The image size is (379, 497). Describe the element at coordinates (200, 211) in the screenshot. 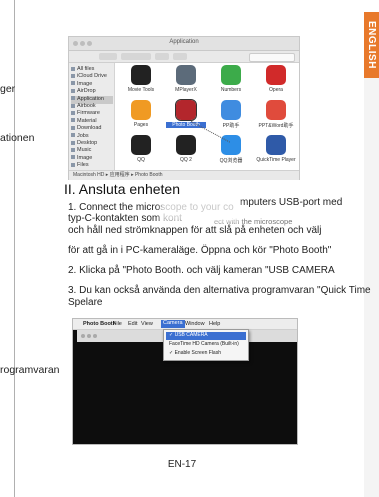

I see `print-smudge` at that location.